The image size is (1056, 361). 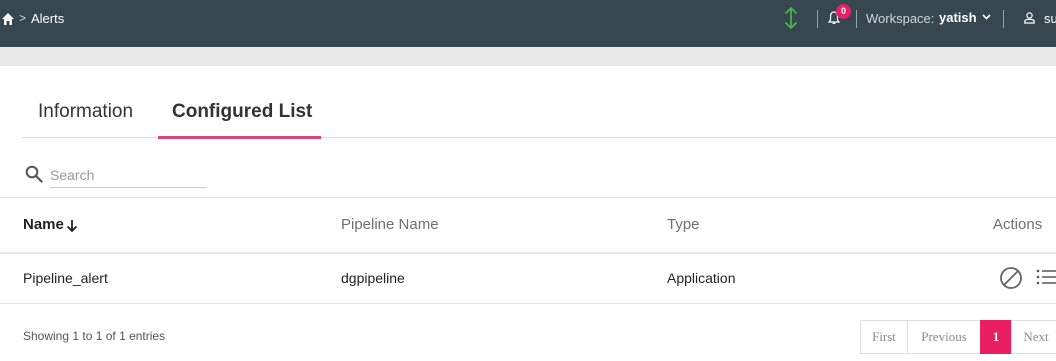 I want to click on tab-configured-list: Configured List, so click(x=242, y=112).